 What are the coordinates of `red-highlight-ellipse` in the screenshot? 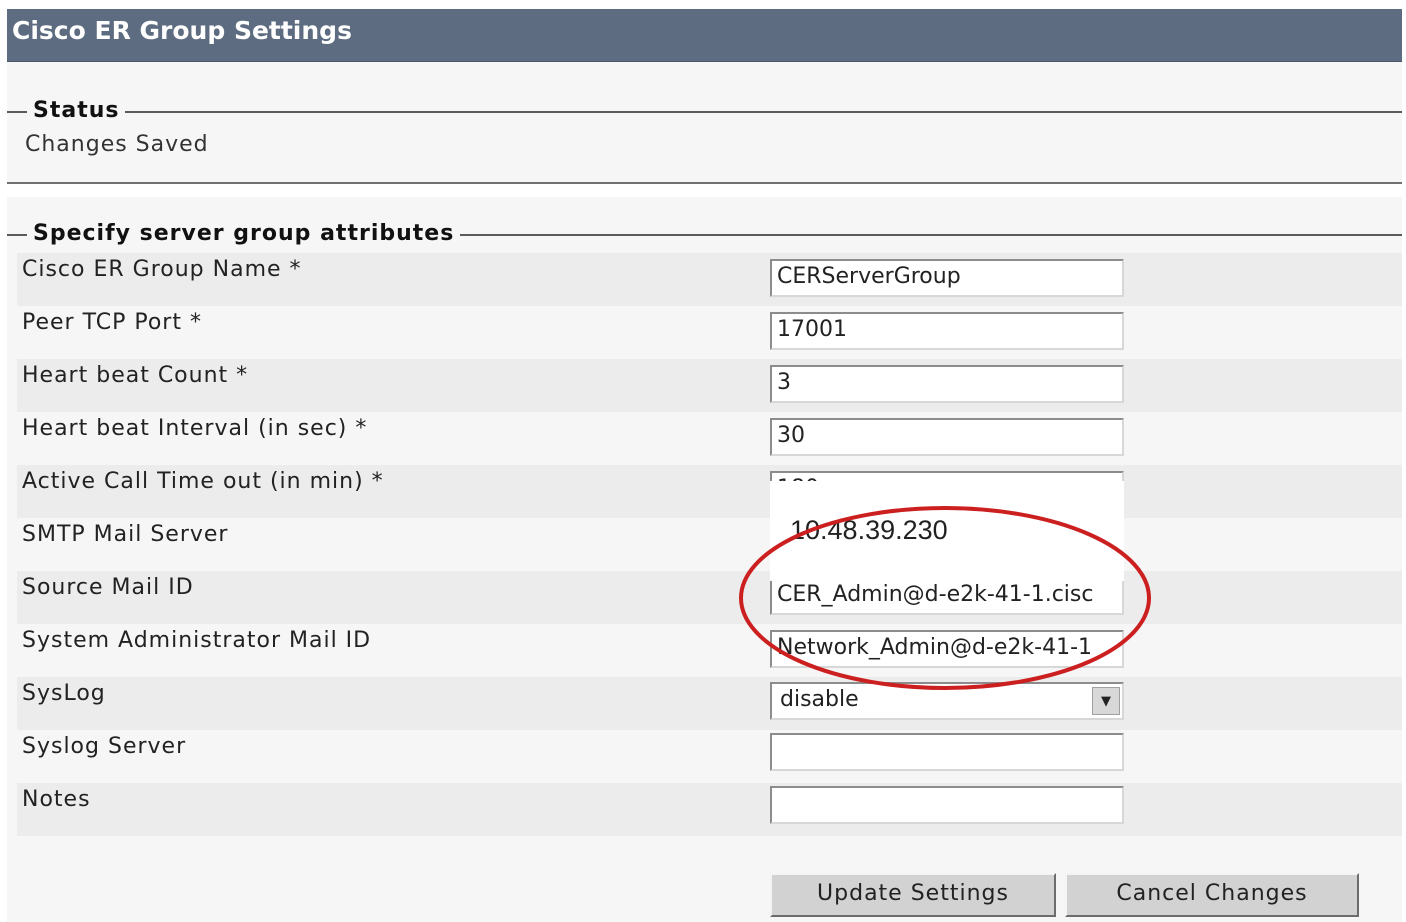 It's located at (945, 598).